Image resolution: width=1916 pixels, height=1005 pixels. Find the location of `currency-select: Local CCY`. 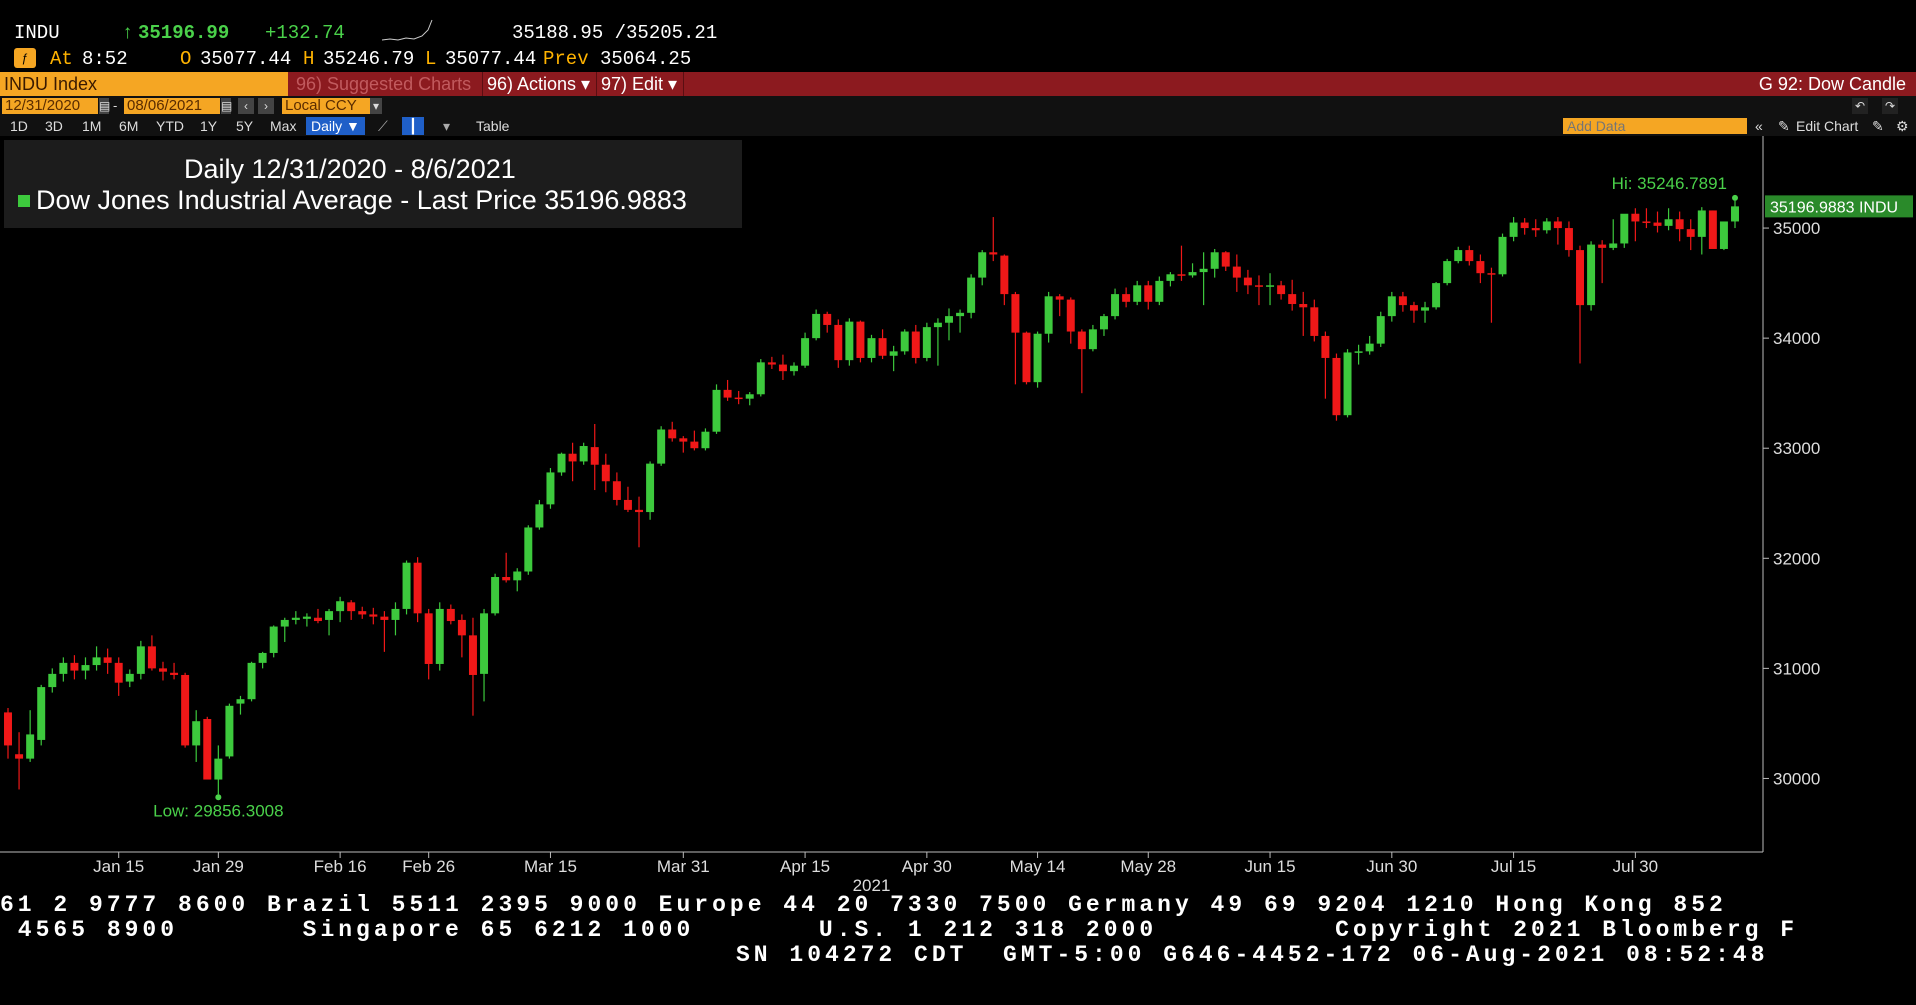

currency-select: Local CCY is located at coordinates (329, 106).